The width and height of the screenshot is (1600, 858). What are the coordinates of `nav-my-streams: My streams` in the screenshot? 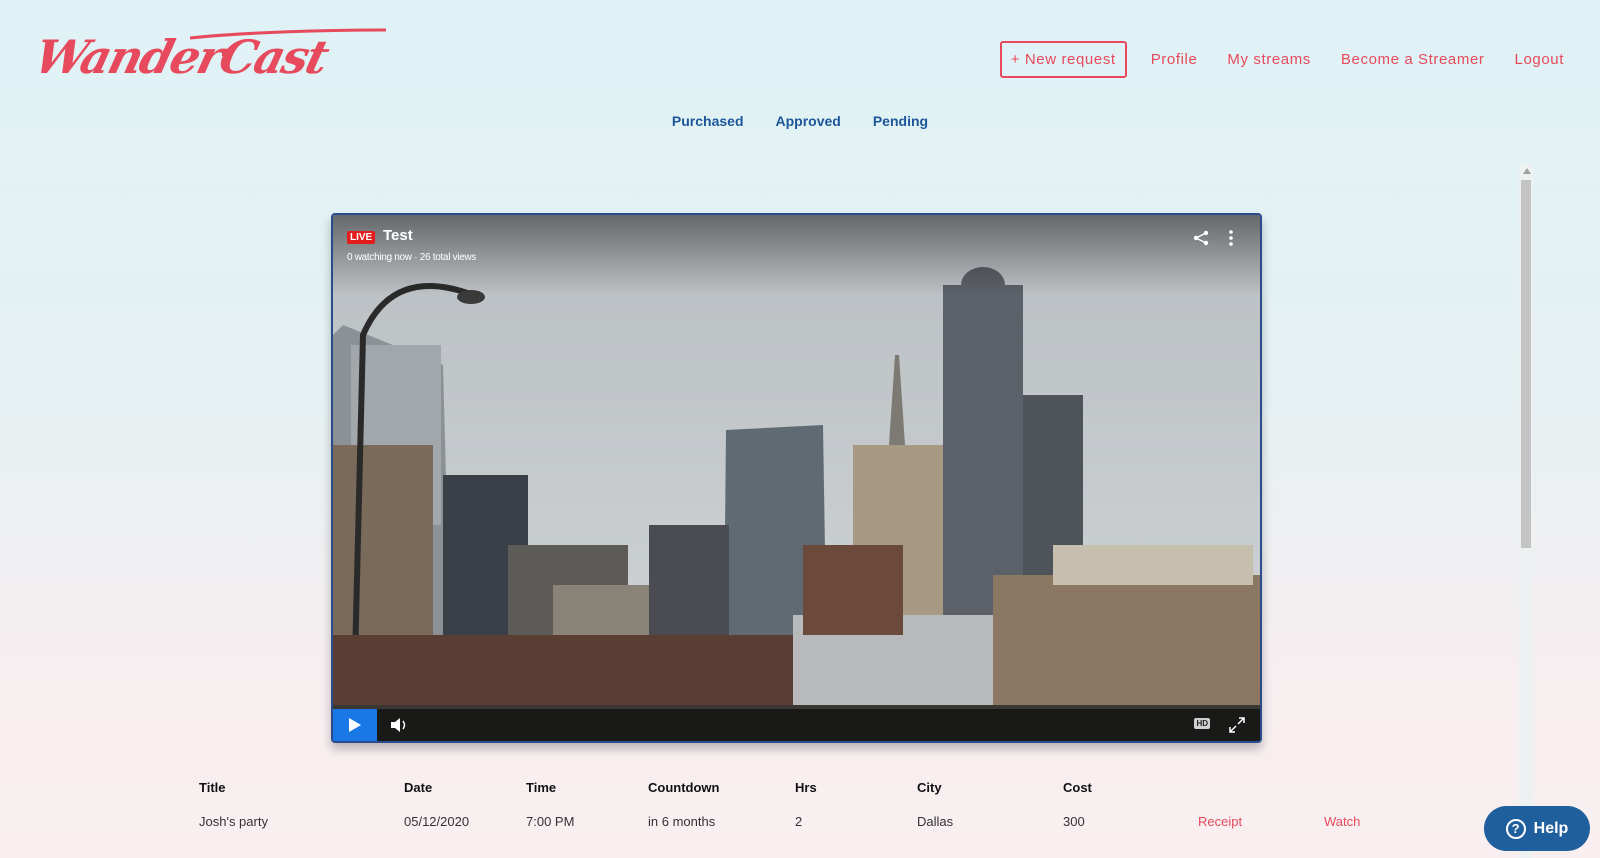 It's located at (1269, 59).